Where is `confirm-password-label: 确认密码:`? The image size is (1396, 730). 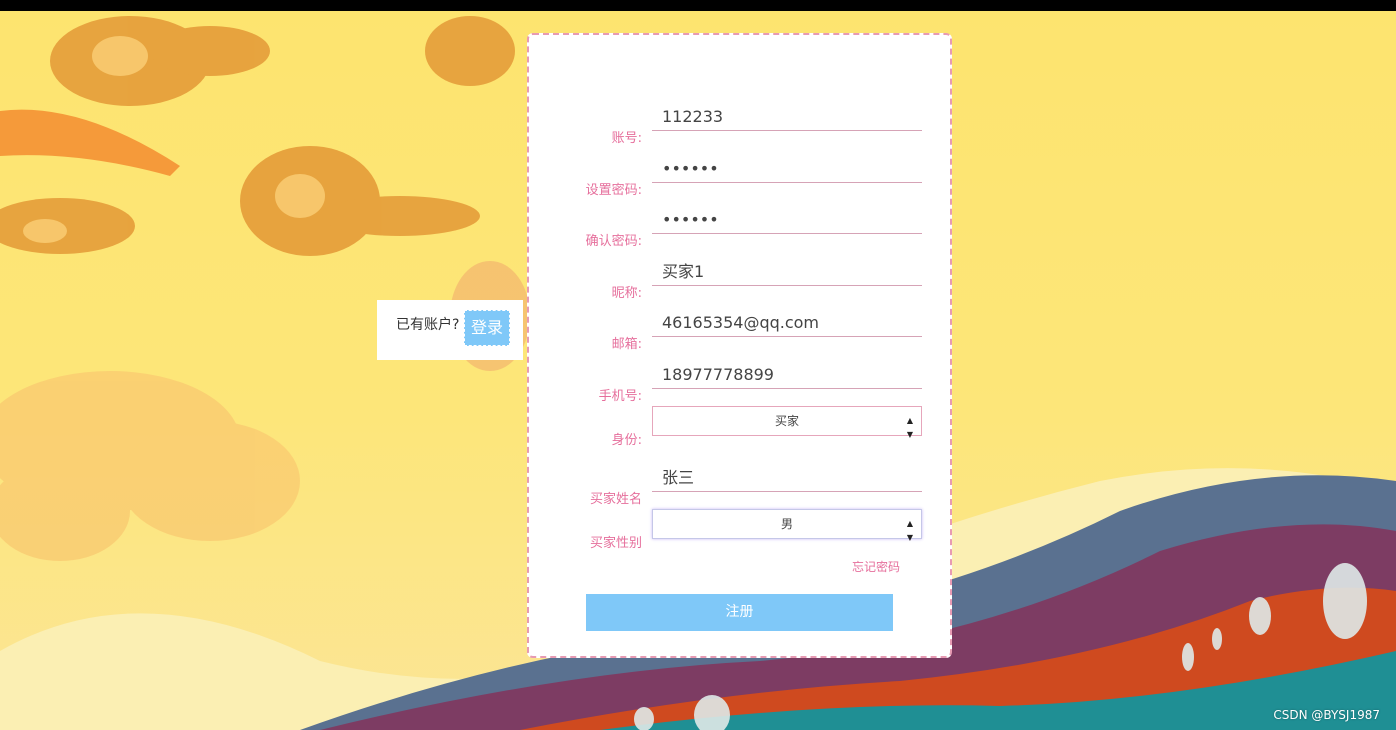
confirm-password-label: 确认密码: is located at coordinates (613, 241).